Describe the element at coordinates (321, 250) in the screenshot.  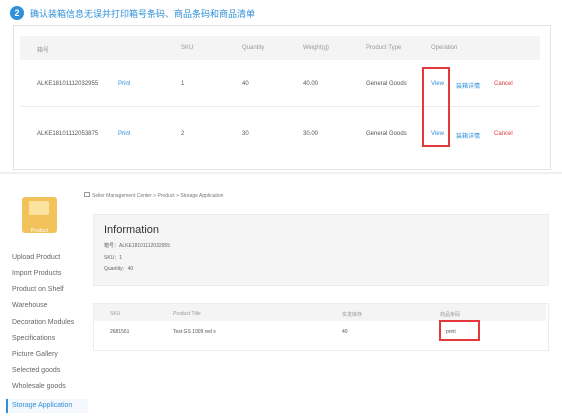
I see `information-card` at that location.